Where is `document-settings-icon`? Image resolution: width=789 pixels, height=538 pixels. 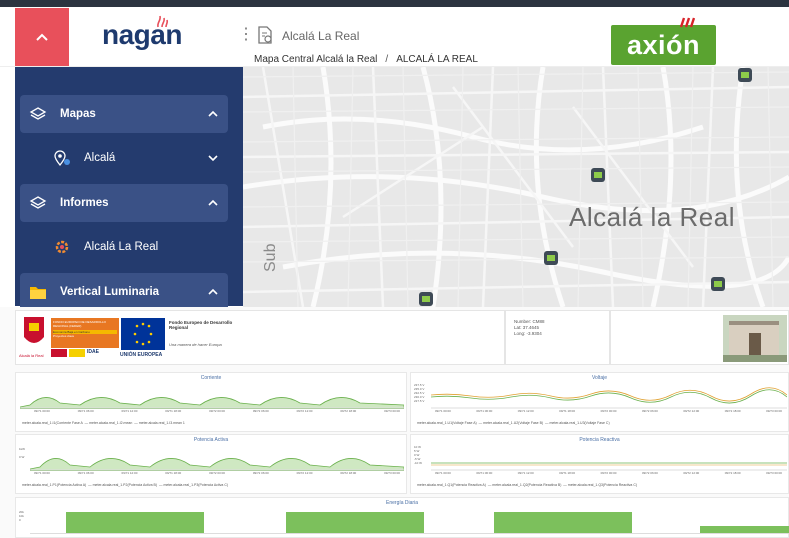
document-settings-icon is located at coordinates (265, 35).